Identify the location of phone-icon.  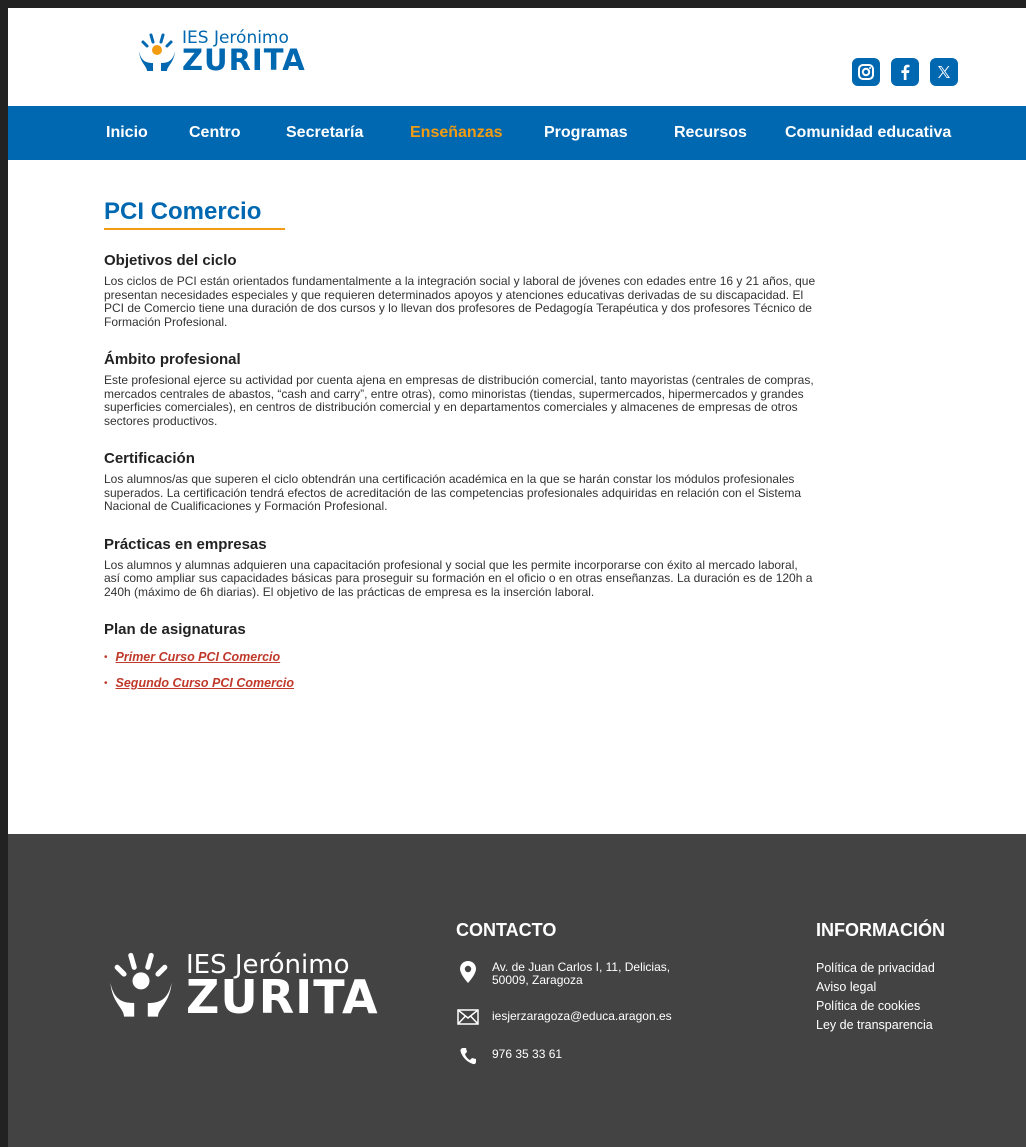
(468, 1056).